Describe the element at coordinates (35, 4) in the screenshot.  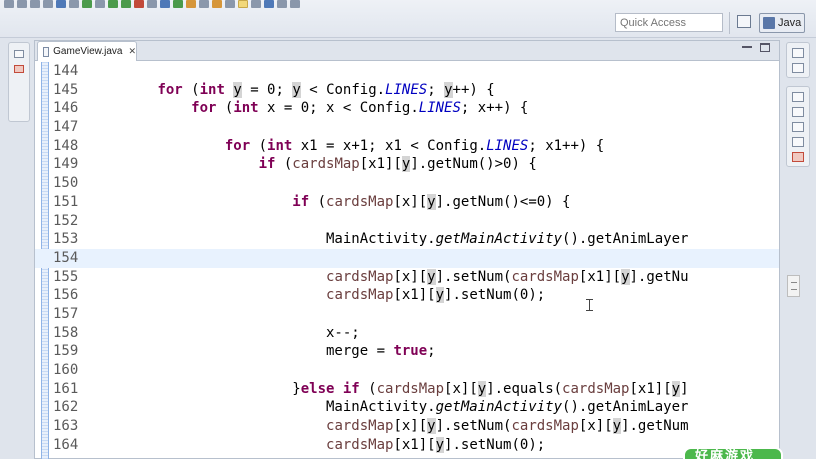
I see `save-all-icon` at that location.